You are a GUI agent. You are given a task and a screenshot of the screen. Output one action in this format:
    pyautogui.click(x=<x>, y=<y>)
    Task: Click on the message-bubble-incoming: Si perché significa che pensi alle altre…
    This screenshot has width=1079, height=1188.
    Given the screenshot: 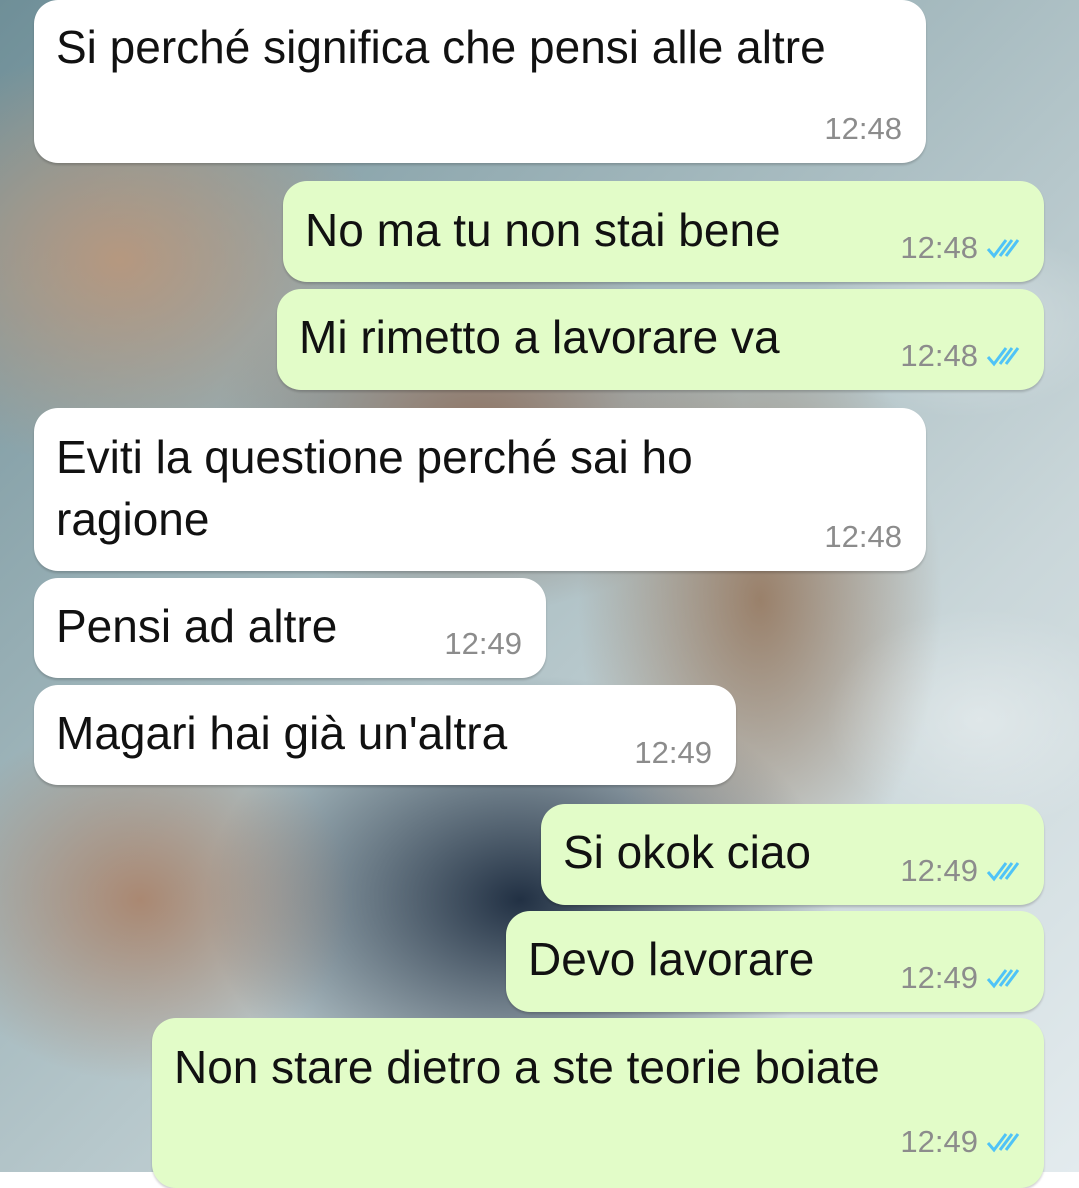 What is the action you would take?
    pyautogui.click(x=480, y=81)
    